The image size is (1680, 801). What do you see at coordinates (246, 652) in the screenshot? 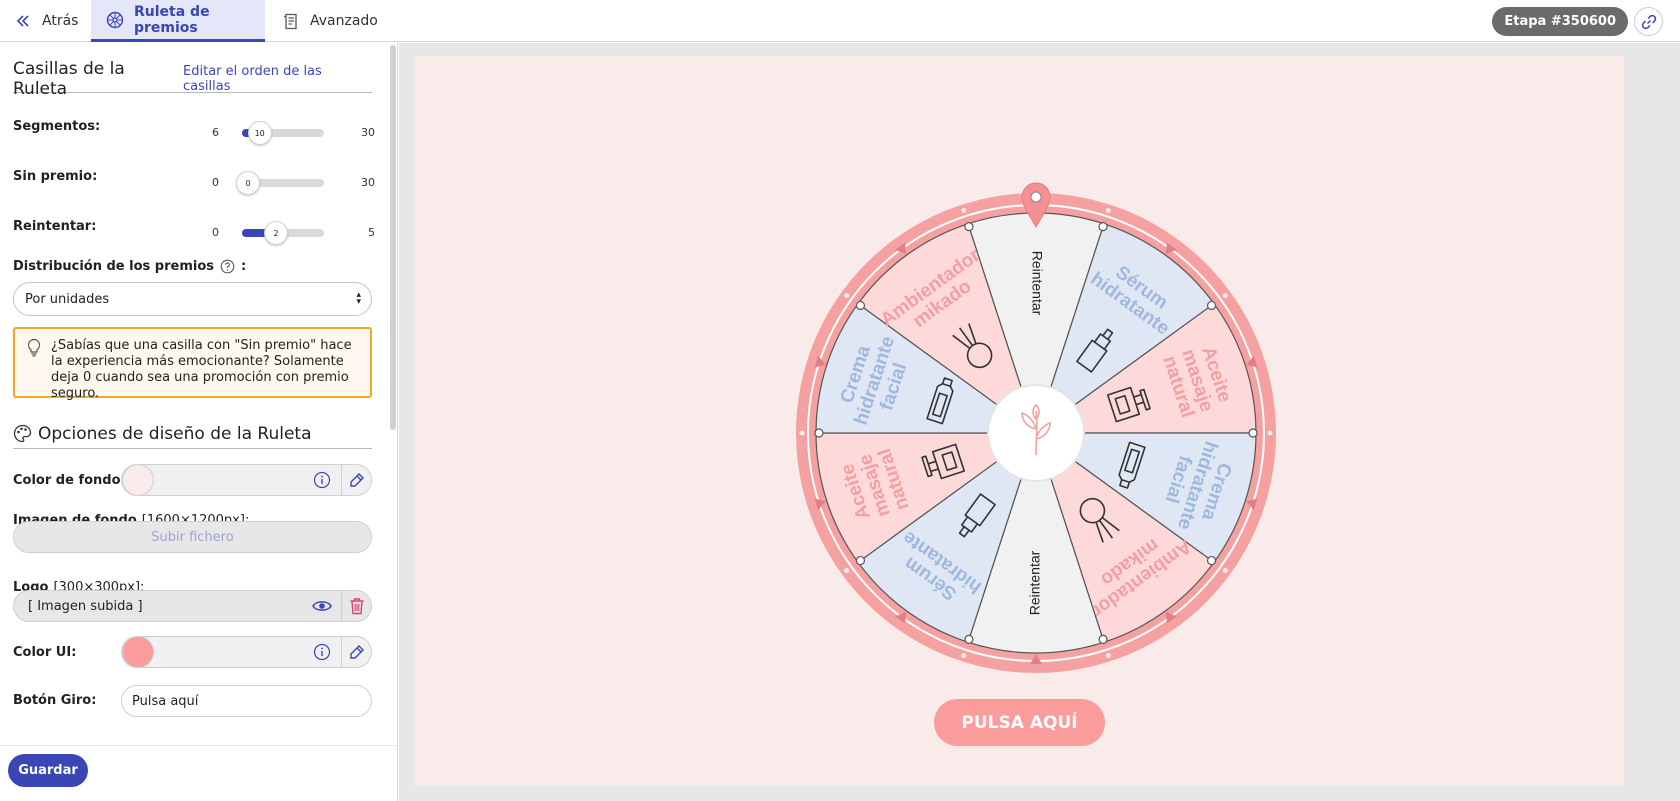
I see `color-ui-field` at bounding box center [246, 652].